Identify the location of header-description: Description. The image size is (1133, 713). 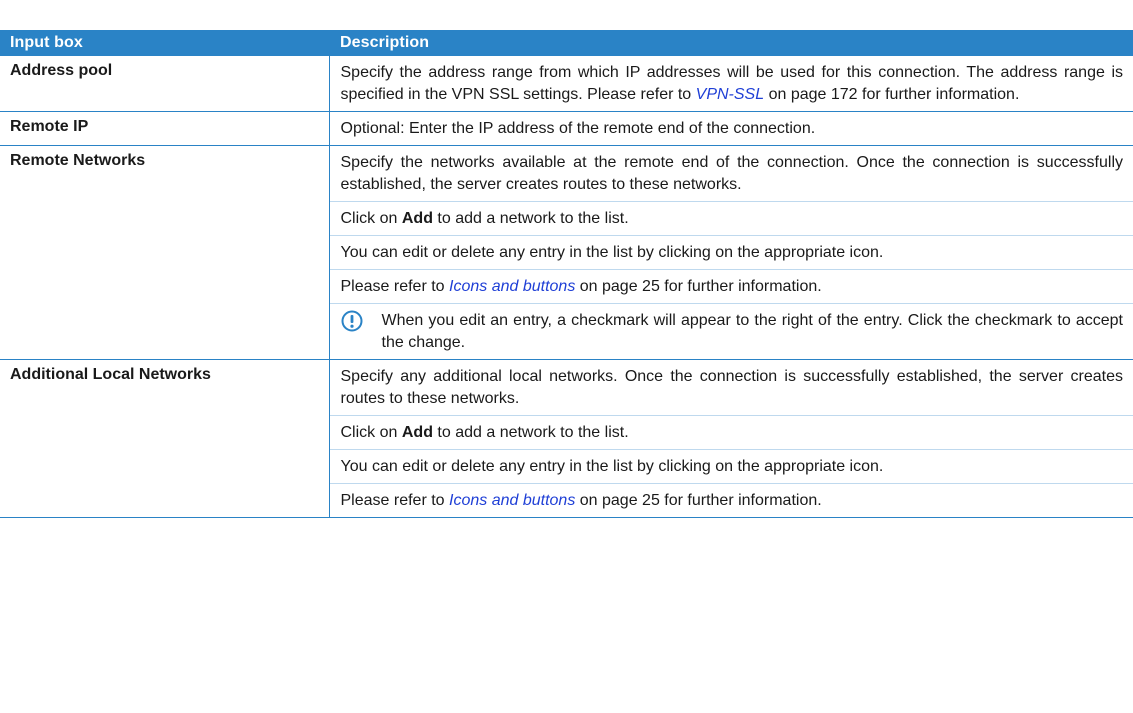
(731, 43).